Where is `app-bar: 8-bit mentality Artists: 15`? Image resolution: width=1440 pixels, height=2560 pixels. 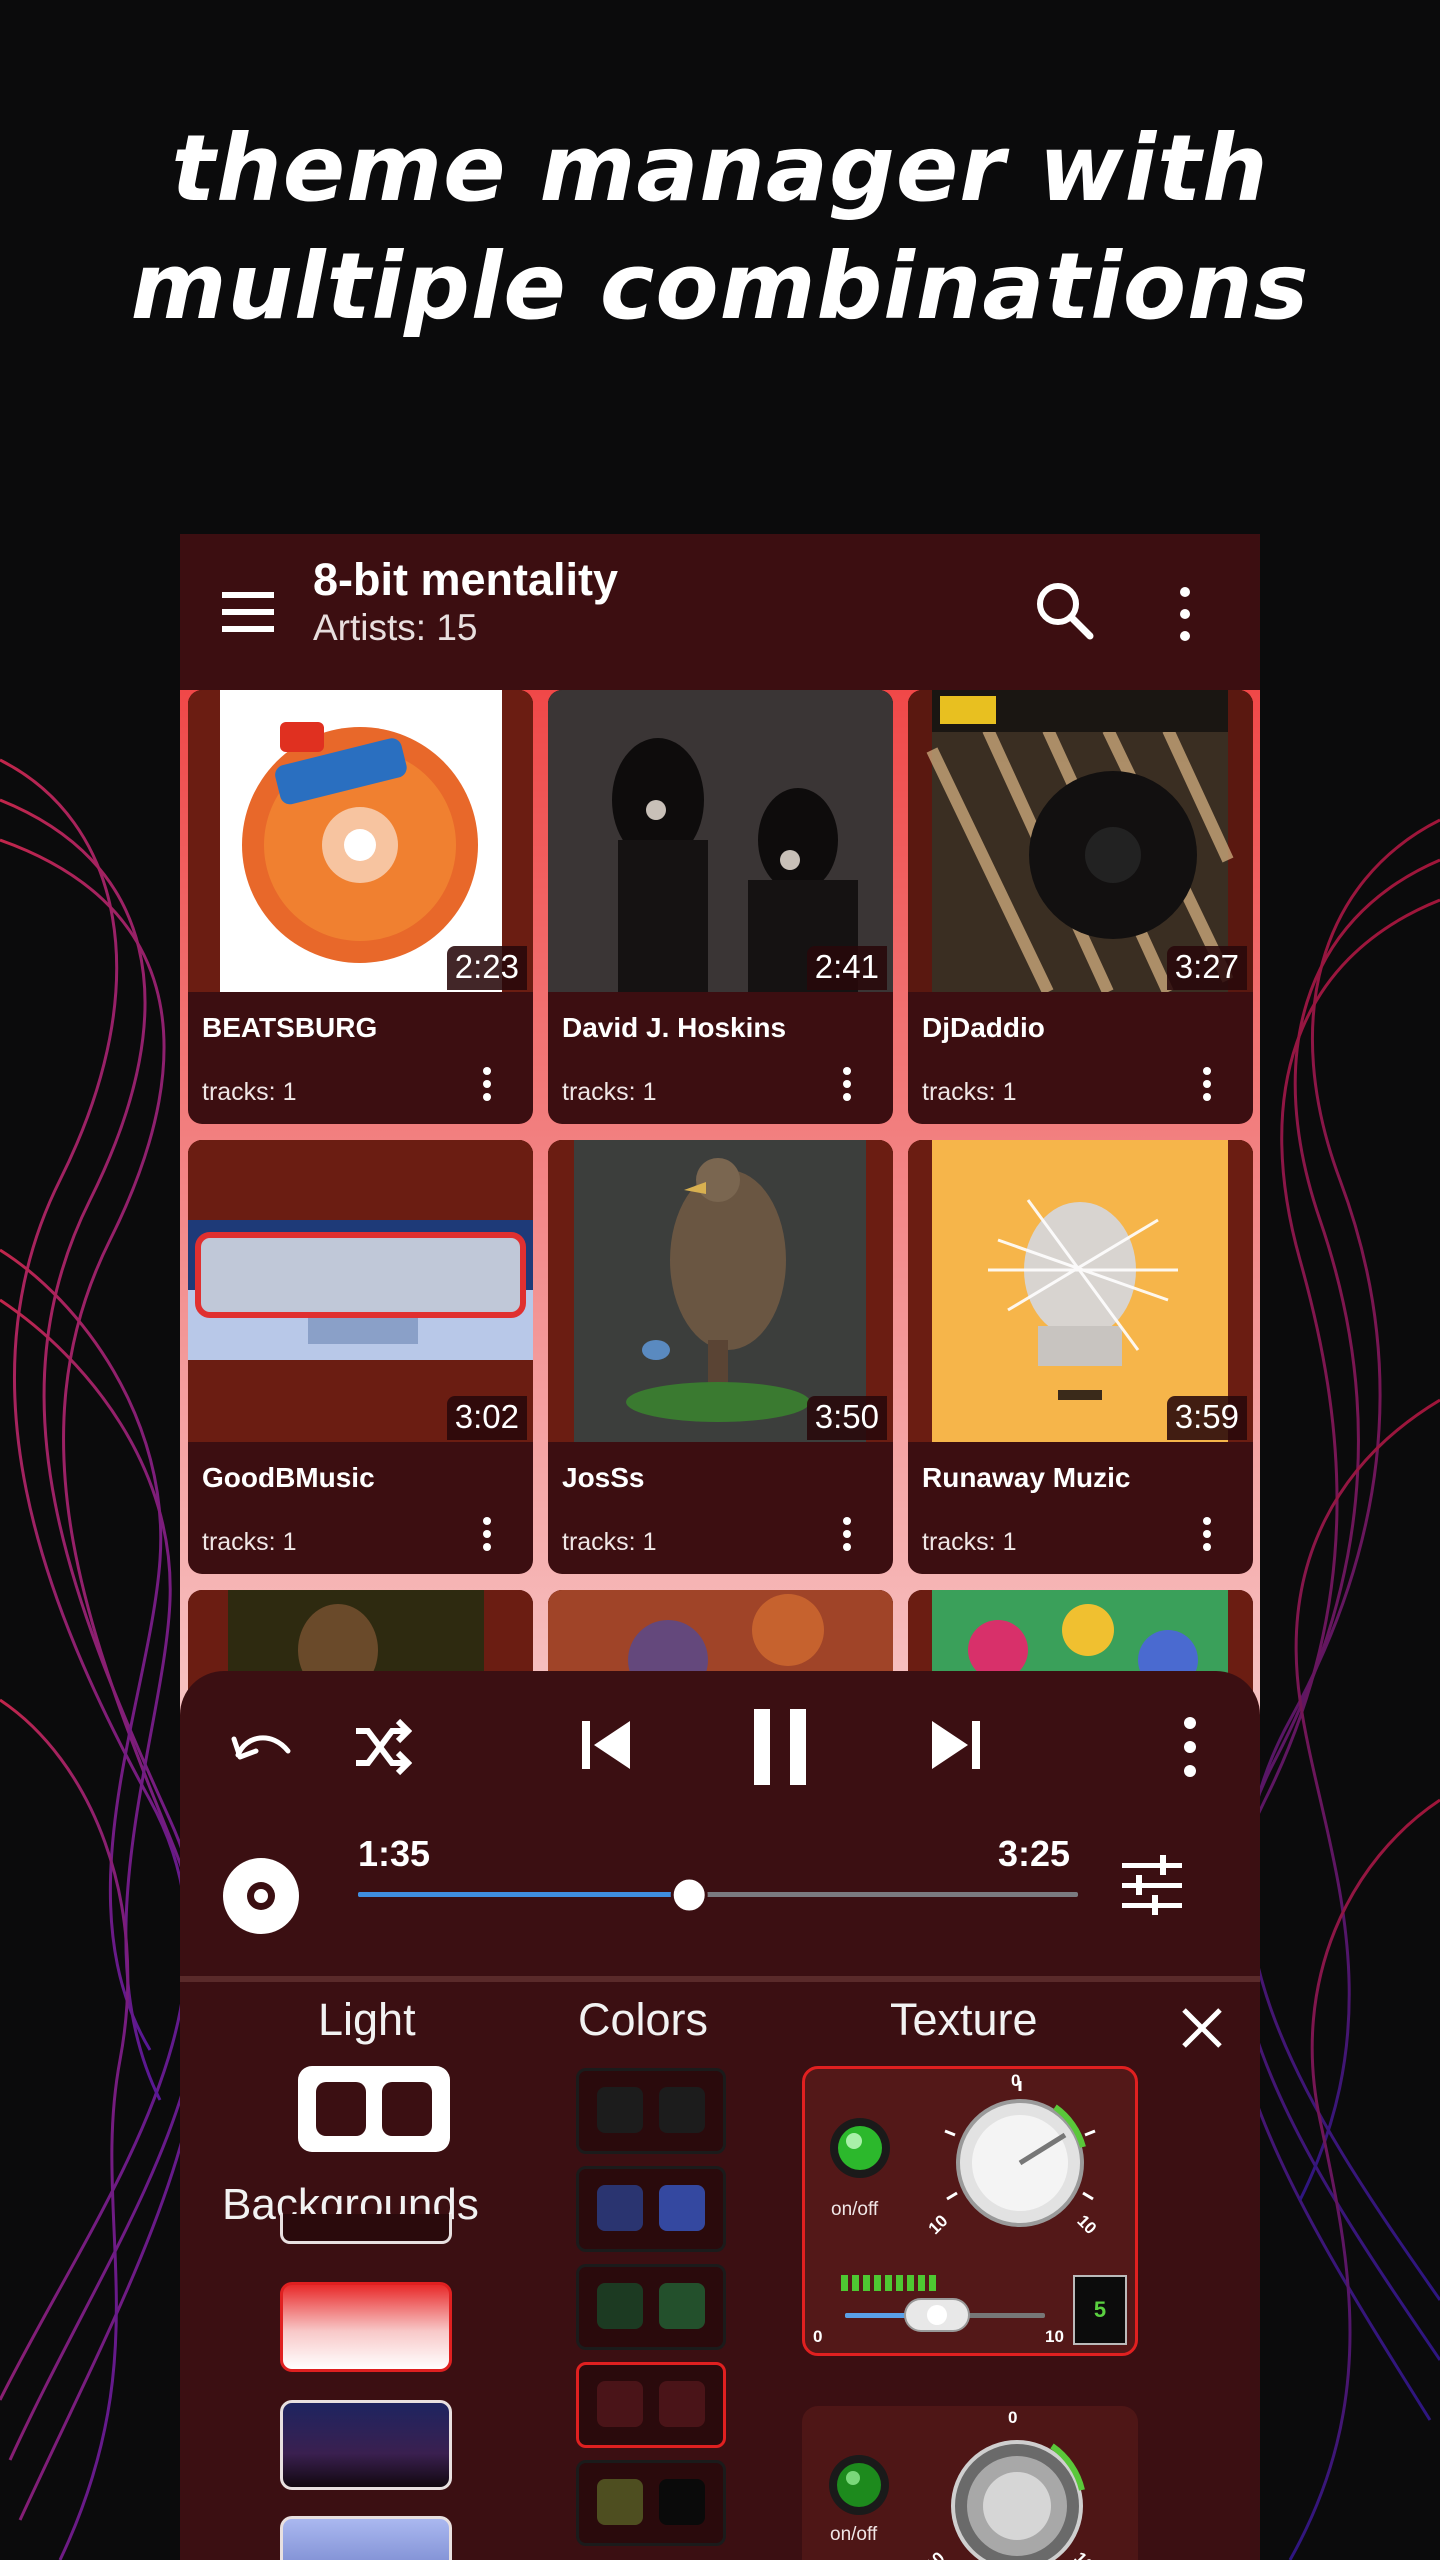 app-bar: 8-bit mentality Artists: 15 is located at coordinates (720, 612).